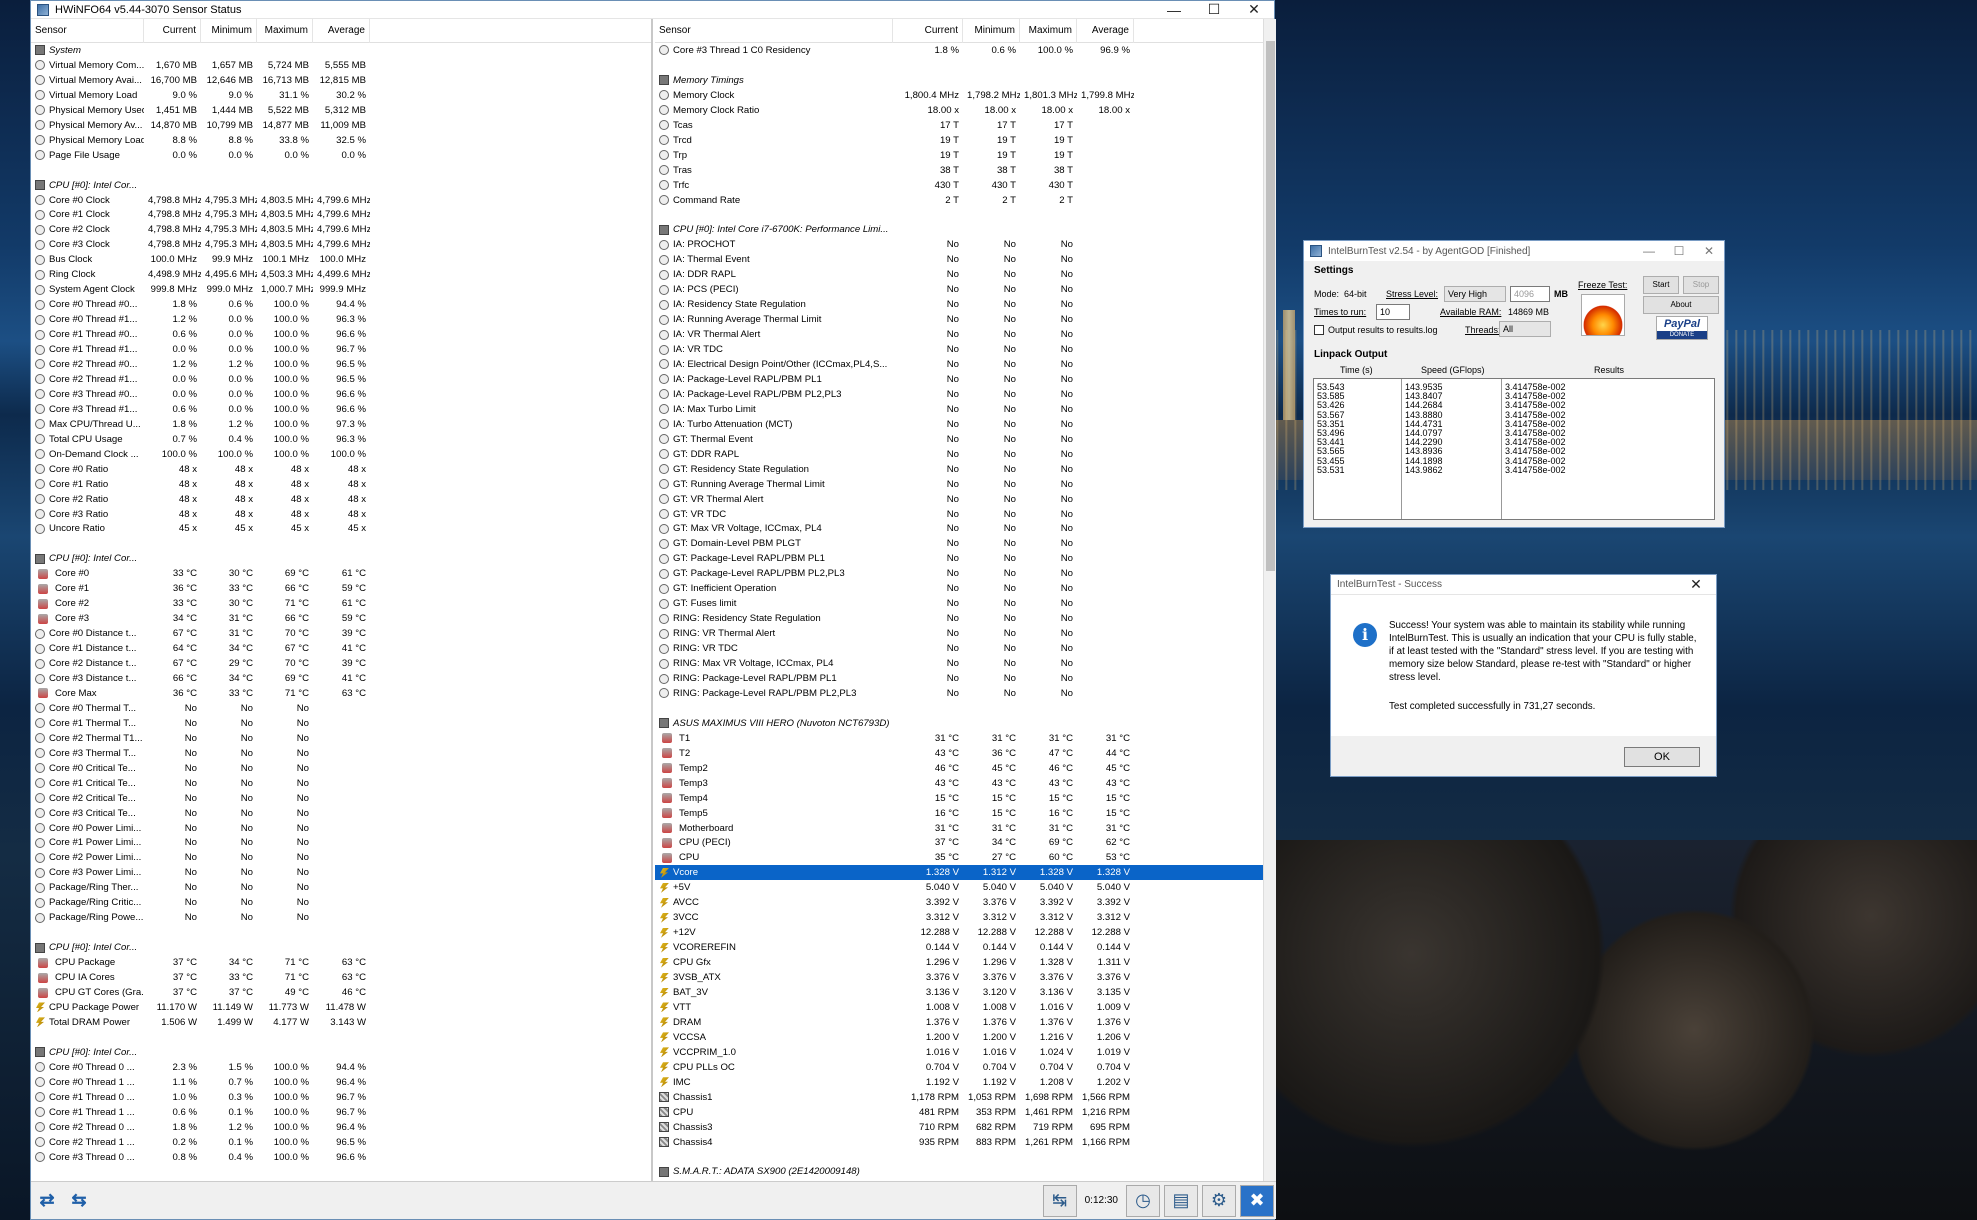 Image resolution: width=1977 pixels, height=1220 pixels. I want to click on memory-field: 4096, so click(1530, 294).